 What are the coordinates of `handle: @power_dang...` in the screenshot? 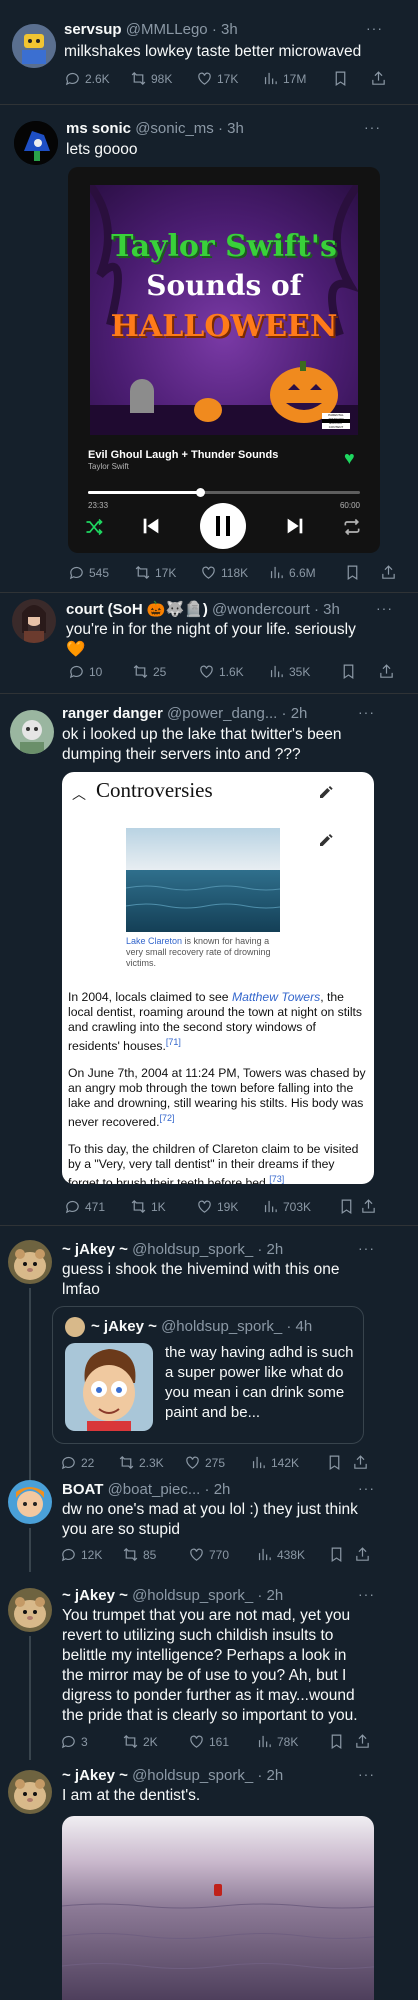 It's located at (222, 713).